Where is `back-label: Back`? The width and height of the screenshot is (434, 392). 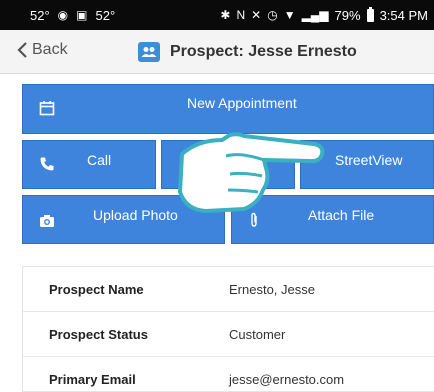
back-label: Back is located at coordinates (50, 49).